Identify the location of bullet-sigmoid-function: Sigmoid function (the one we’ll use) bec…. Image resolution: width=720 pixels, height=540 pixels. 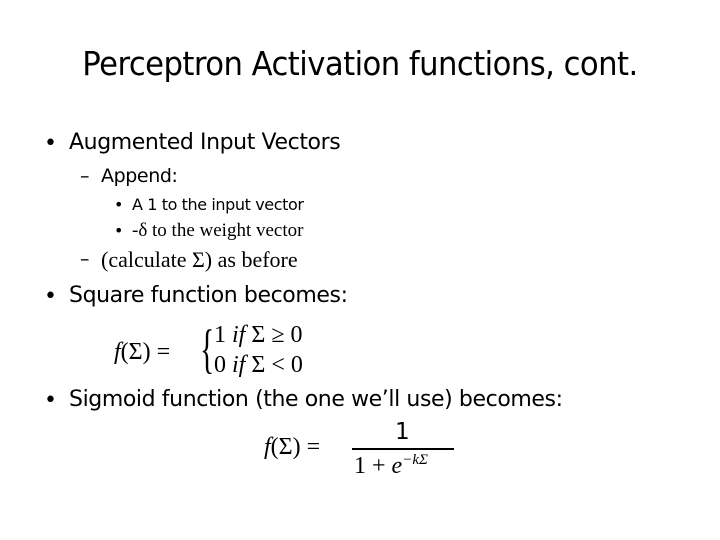
(316, 399).